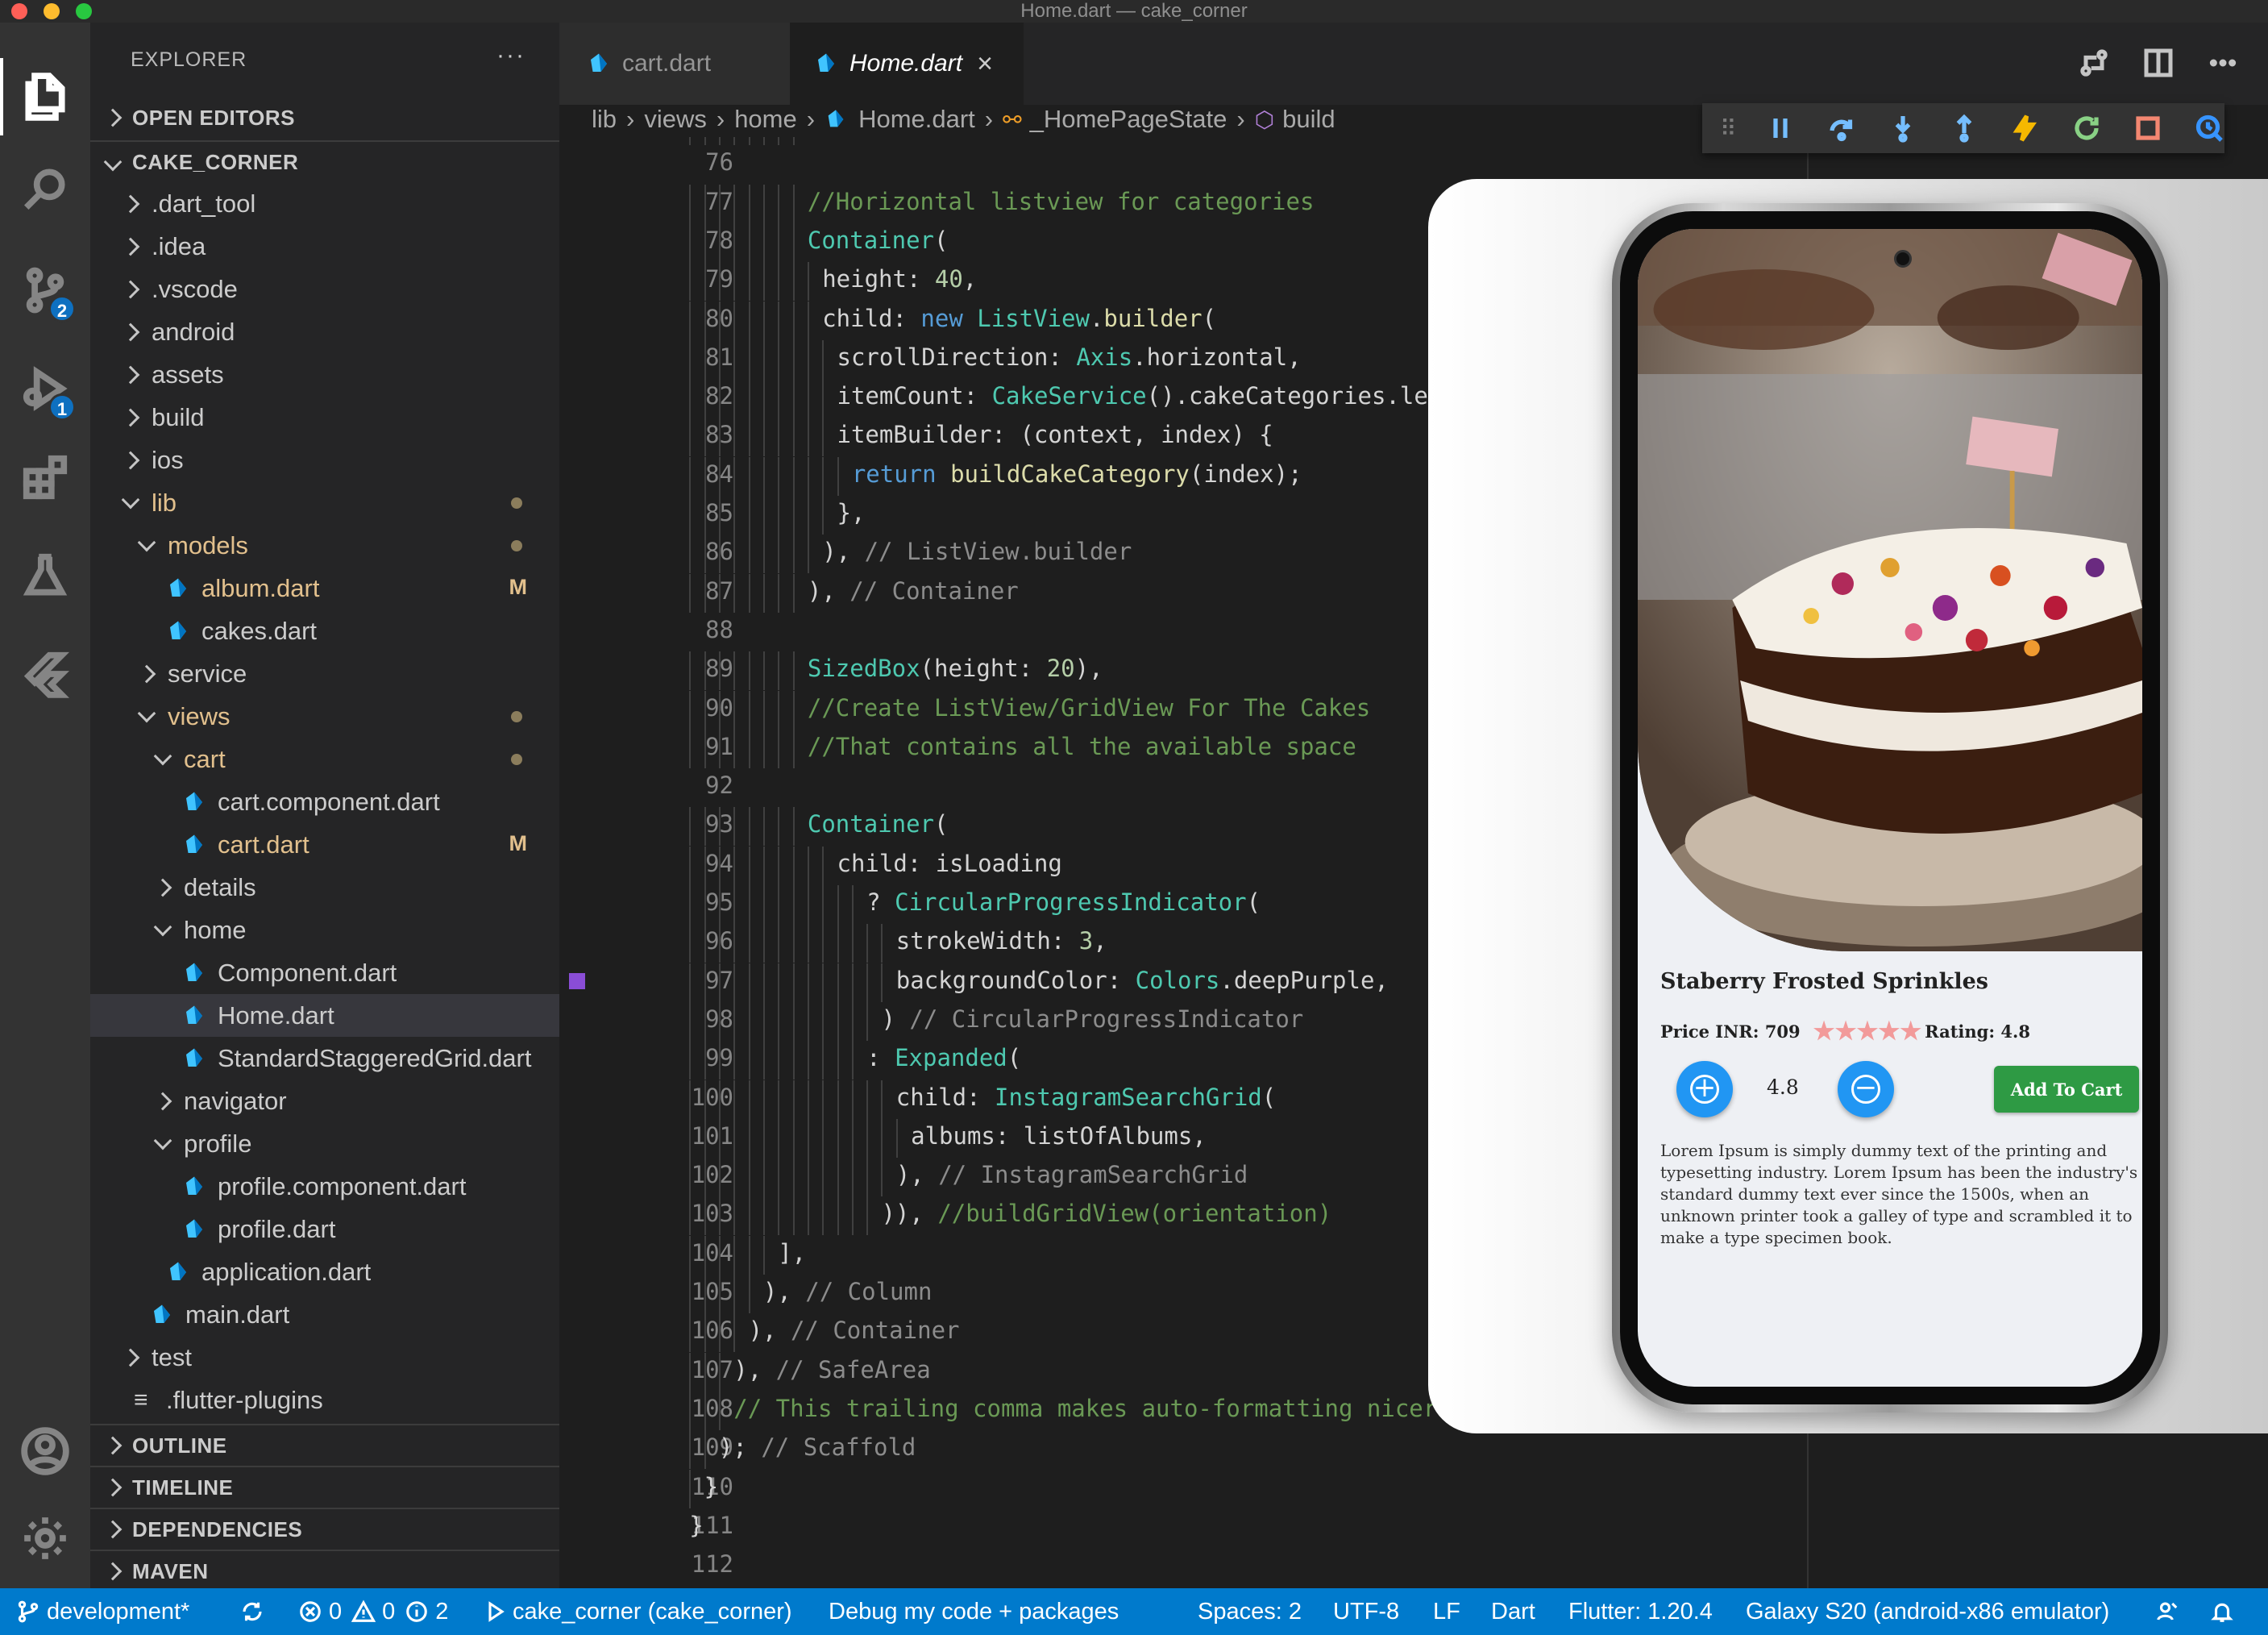 This screenshot has width=2268, height=1635. I want to click on tab-cart-dart: cart.dart, so click(674, 64).